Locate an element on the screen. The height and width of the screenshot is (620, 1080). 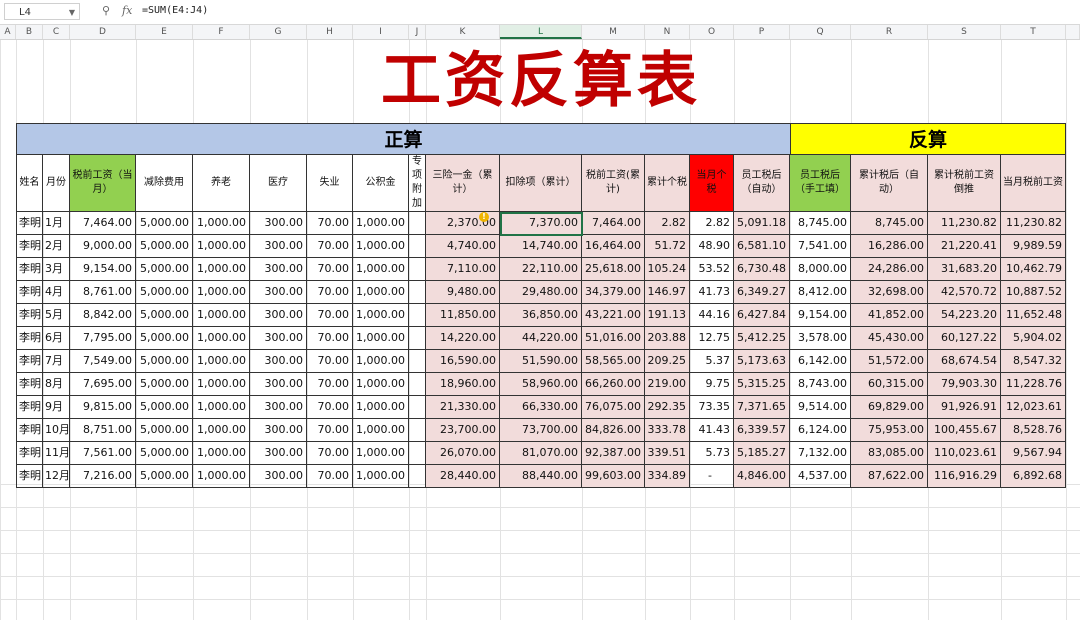
table-cell: 2.82 is located at coordinates (712, 223).